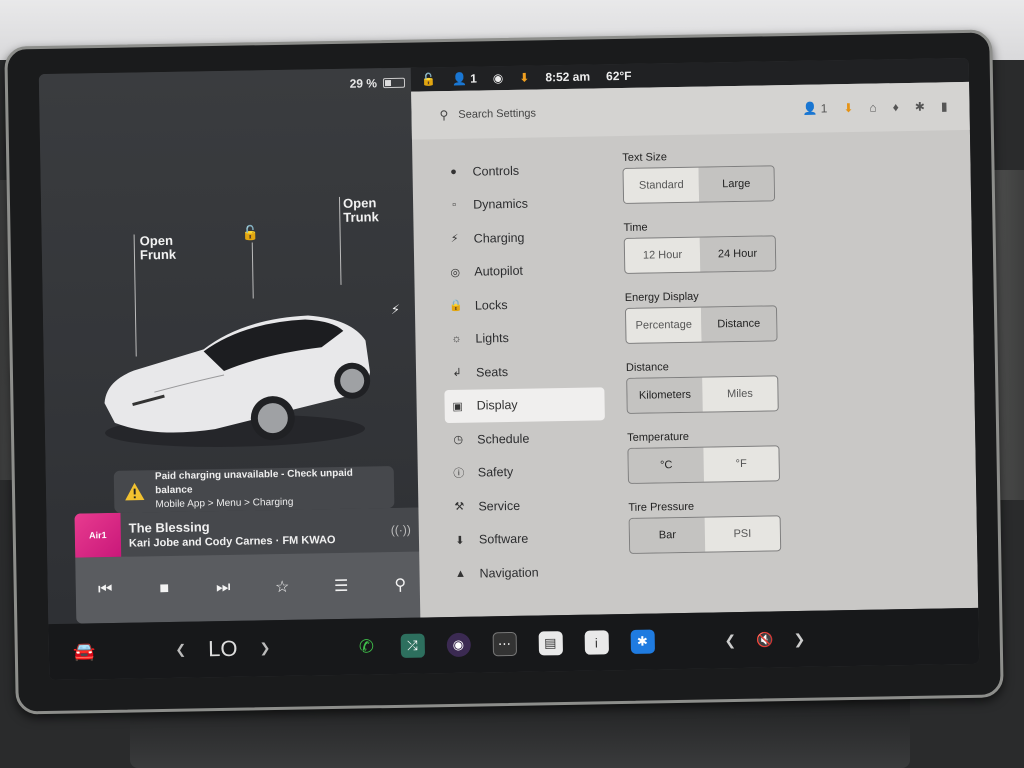 The height and width of the screenshot is (768, 1024). I want to click on car-model-image, so click(237, 381).